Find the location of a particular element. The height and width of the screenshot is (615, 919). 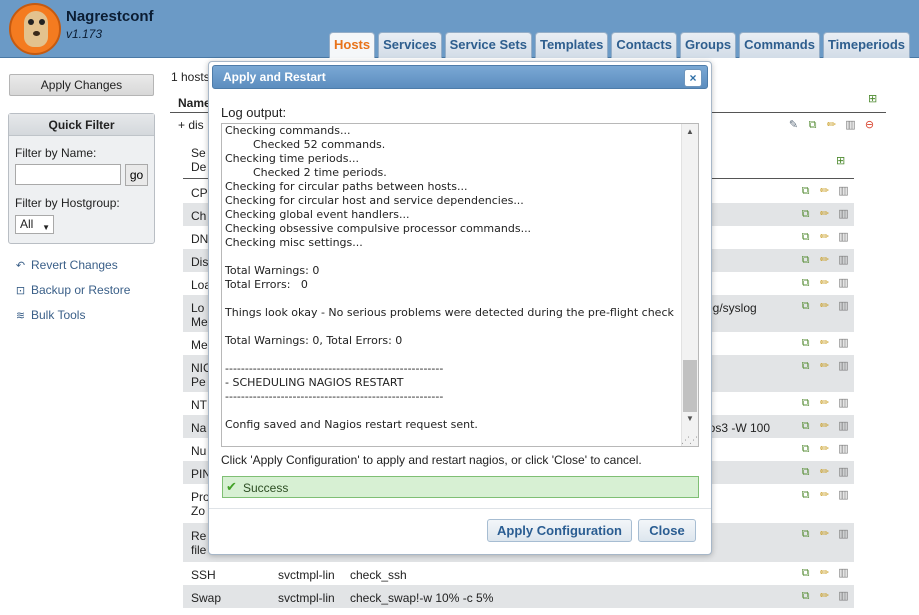

row-command: check_ssh is located at coordinates (378, 575).